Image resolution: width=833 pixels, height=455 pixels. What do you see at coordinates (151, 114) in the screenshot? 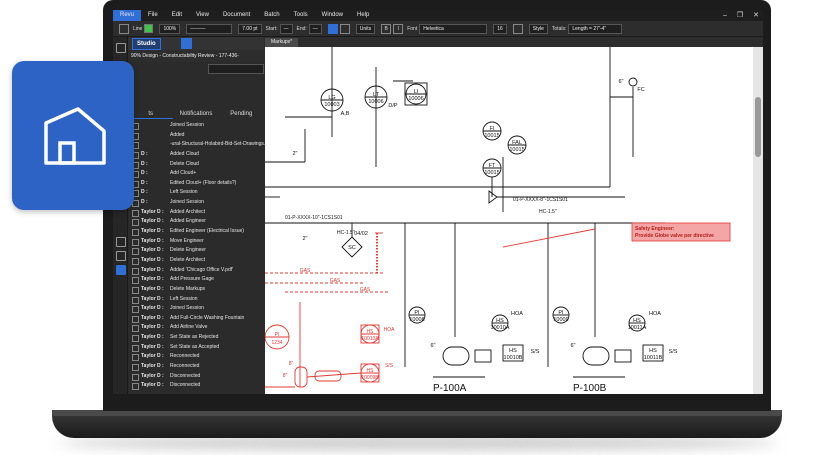
I see `tab-attendees: ts` at bounding box center [151, 114].